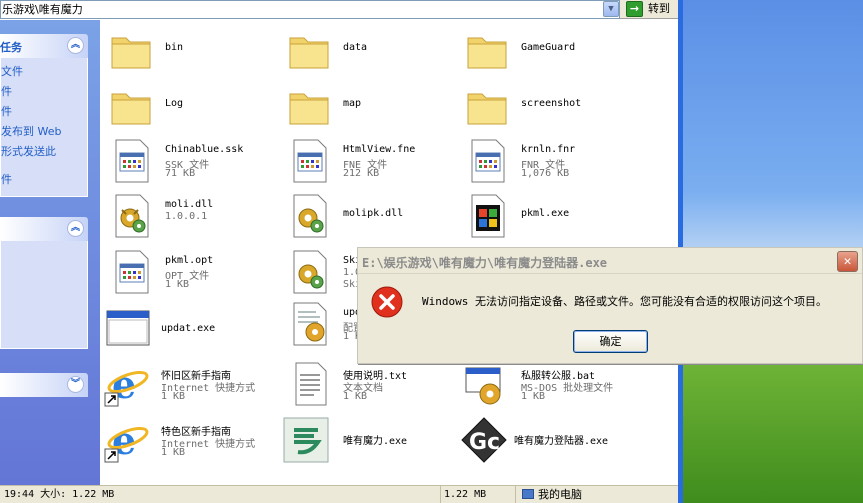 The image size is (863, 503). Describe the element at coordinates (371, 52) in the screenshot. I see `file-item-data: data` at that location.